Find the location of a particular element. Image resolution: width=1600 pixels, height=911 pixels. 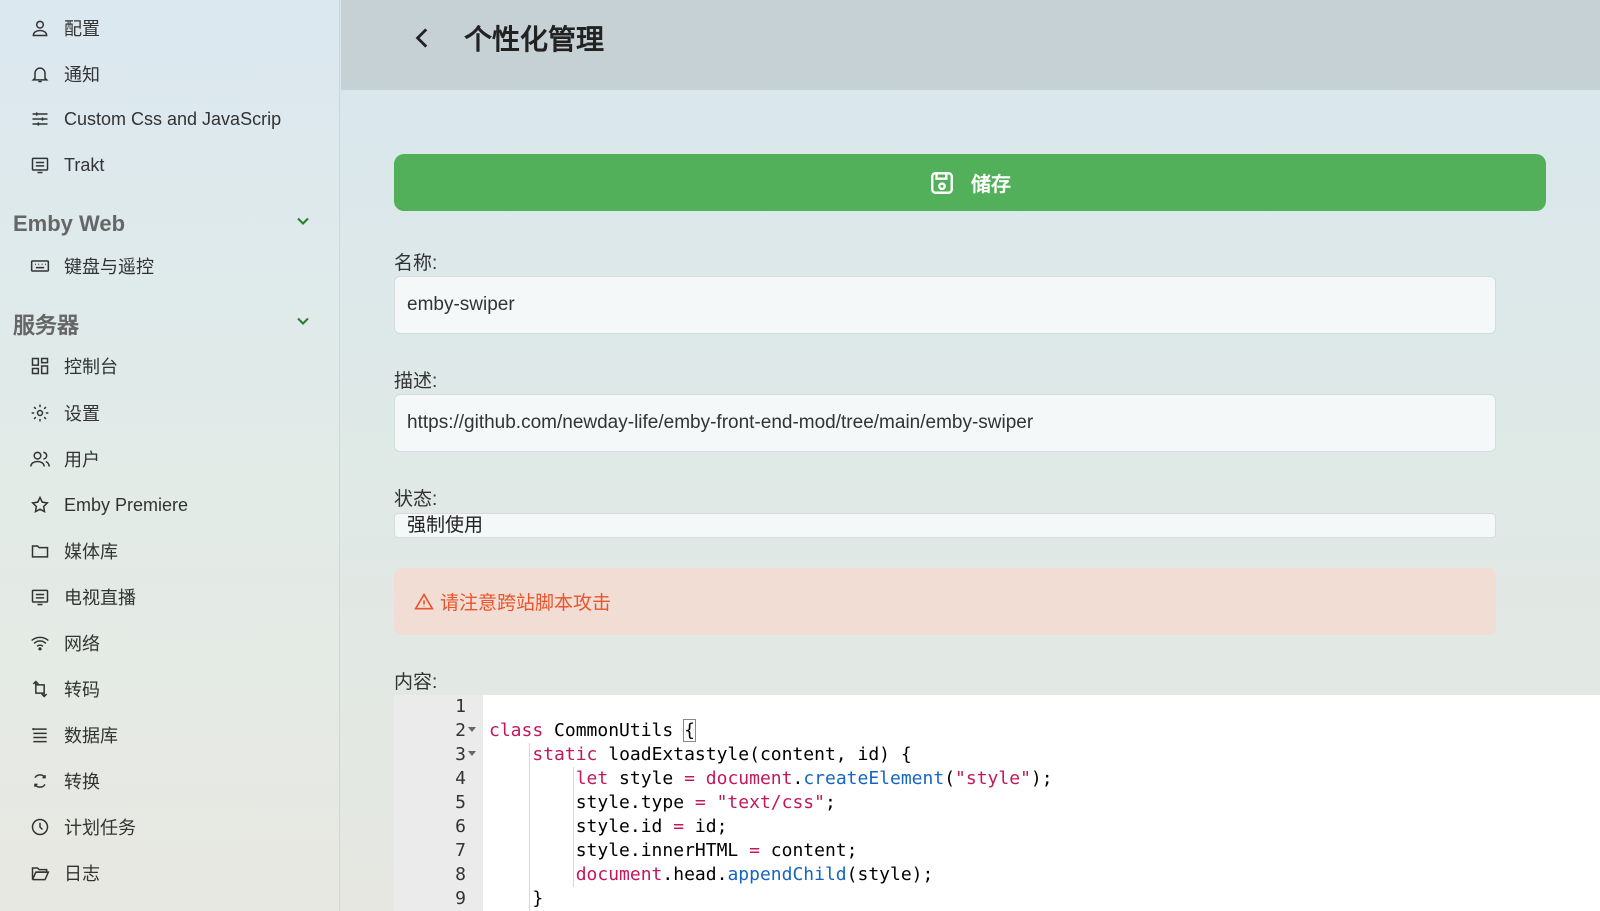

convert-icon is located at coordinates (40, 781).